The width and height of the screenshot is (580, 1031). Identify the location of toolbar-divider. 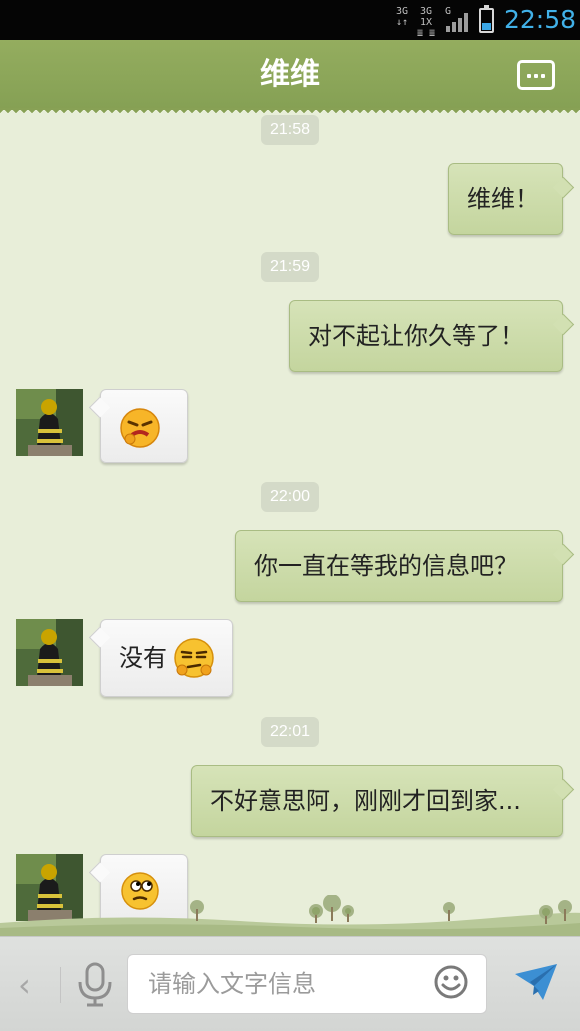
(60, 985).